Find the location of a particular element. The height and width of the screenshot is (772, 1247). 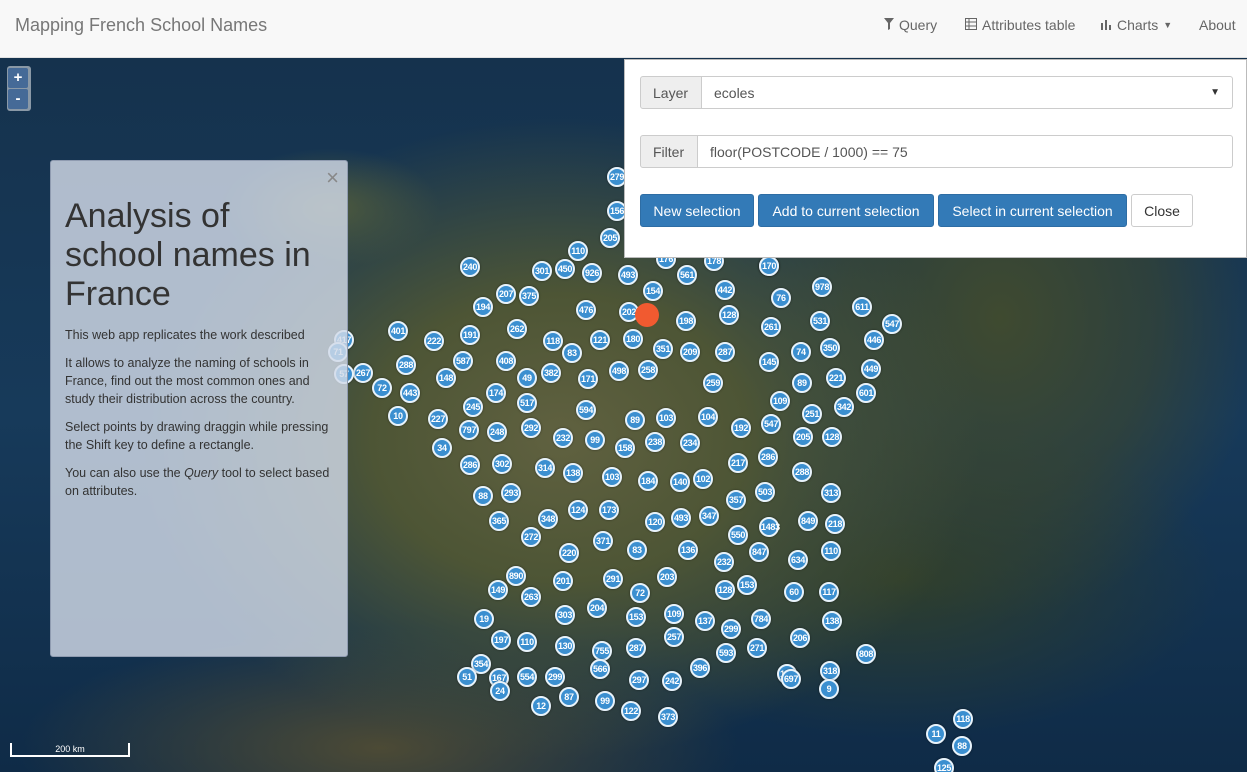

cluster-marker: 204 is located at coordinates (597, 608).